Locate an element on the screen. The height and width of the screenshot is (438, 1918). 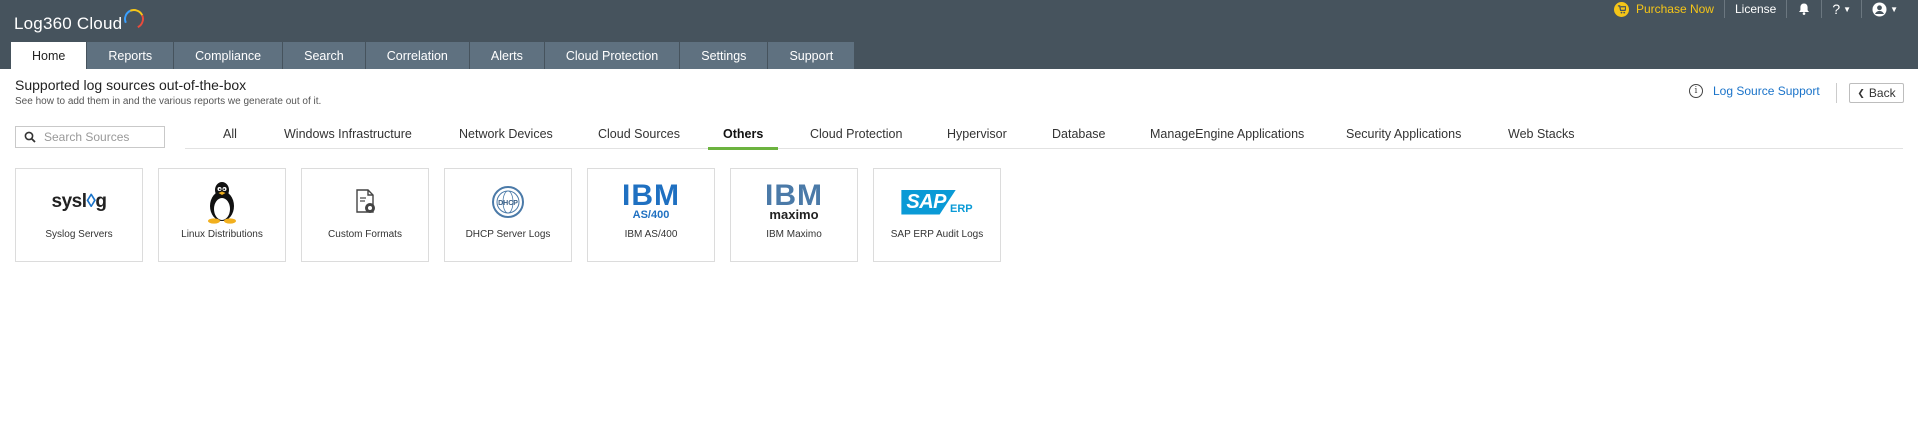
tab-alerts: Alerts is located at coordinates (507, 55).